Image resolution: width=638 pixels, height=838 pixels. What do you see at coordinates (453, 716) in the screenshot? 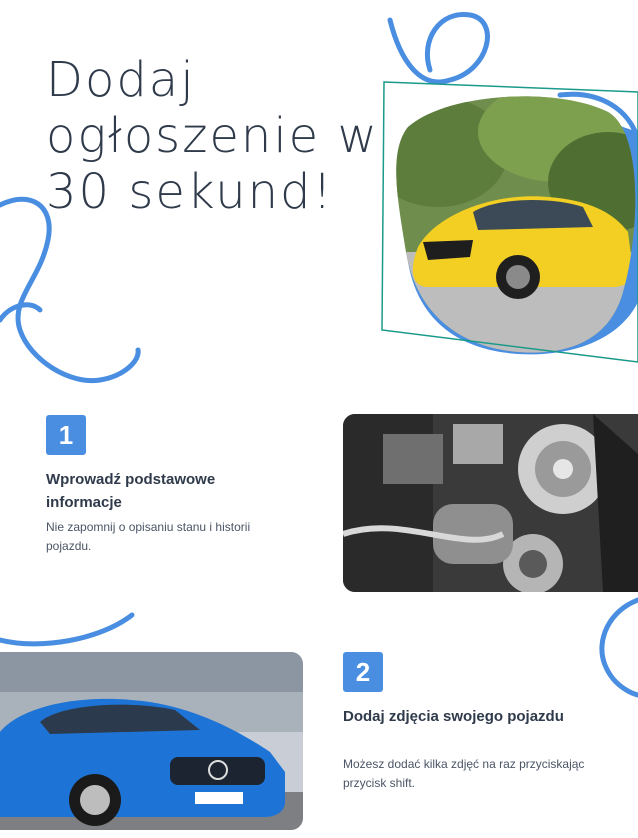
I see `step-2-title: Dodaj zdjęcia swojego pojazdu` at bounding box center [453, 716].